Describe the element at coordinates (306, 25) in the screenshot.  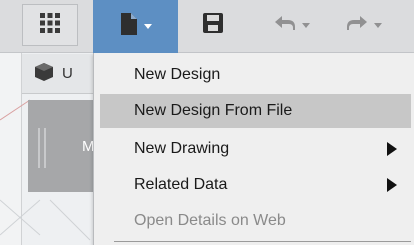
I see `undo-chevron-icon` at that location.